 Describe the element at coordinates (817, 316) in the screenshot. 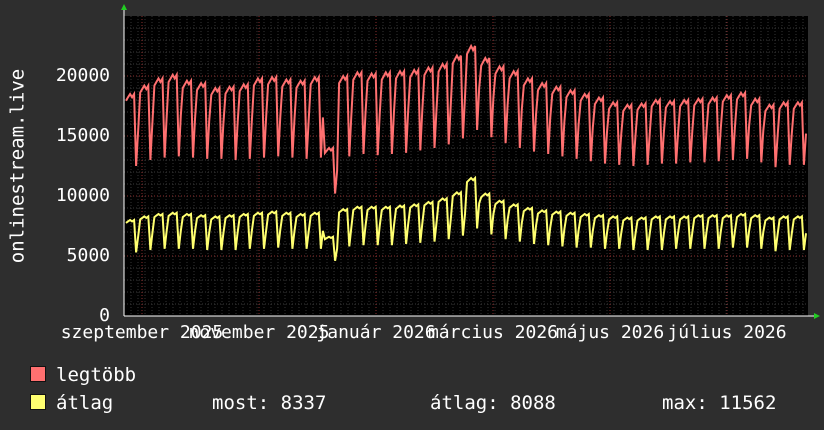

I see `x-axis-arrow` at that location.